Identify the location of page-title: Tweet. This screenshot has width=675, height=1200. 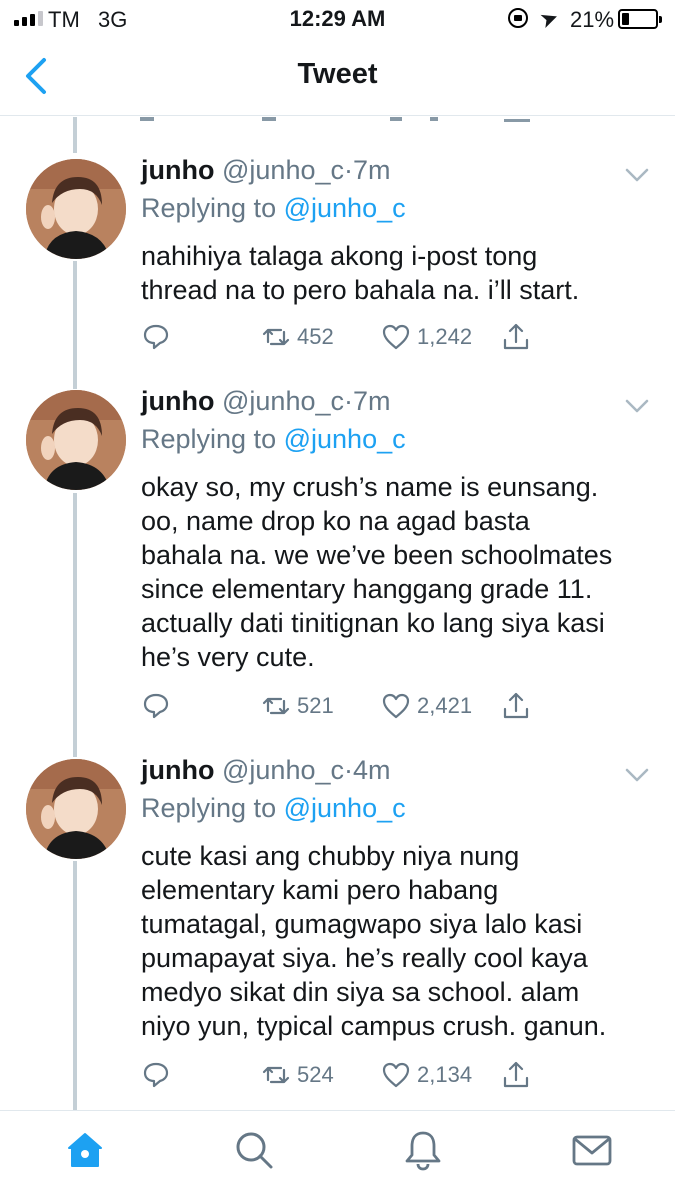
(337, 74).